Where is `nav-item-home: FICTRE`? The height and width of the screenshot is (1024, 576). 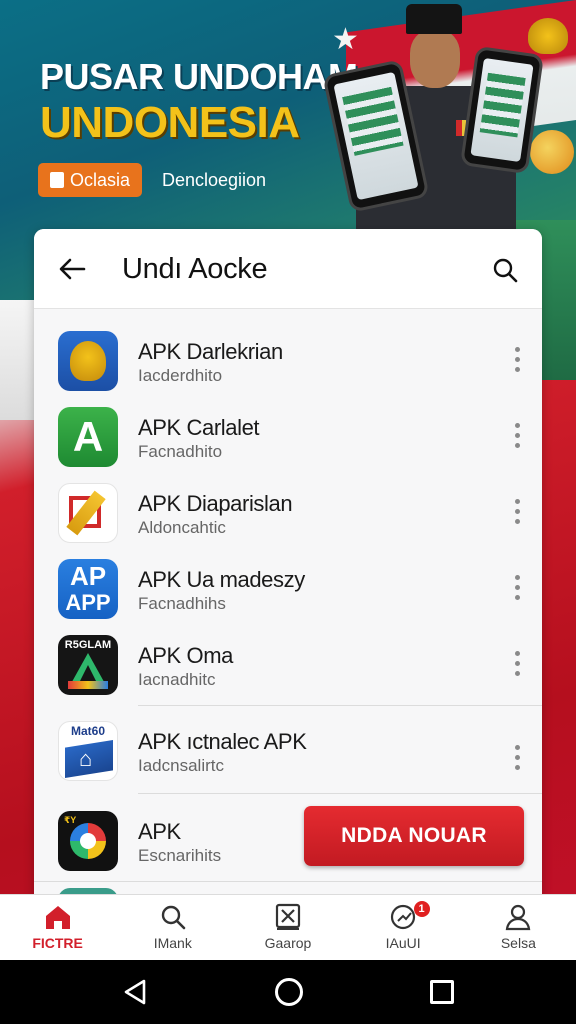
nav-item-home: FICTRE is located at coordinates (57, 928).